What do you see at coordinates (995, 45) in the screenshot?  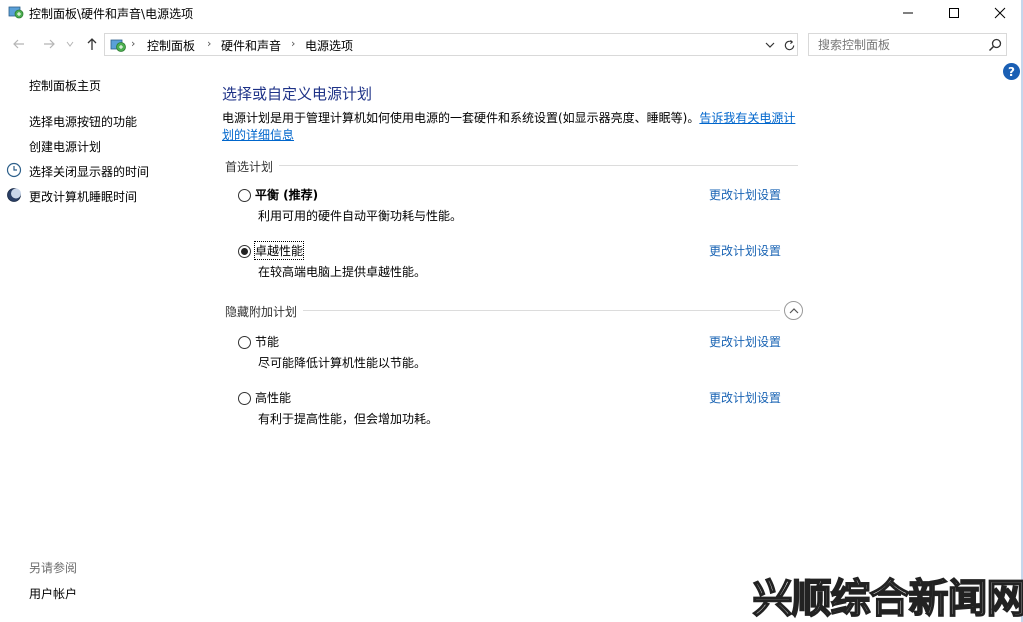 I see `search-icon` at bounding box center [995, 45].